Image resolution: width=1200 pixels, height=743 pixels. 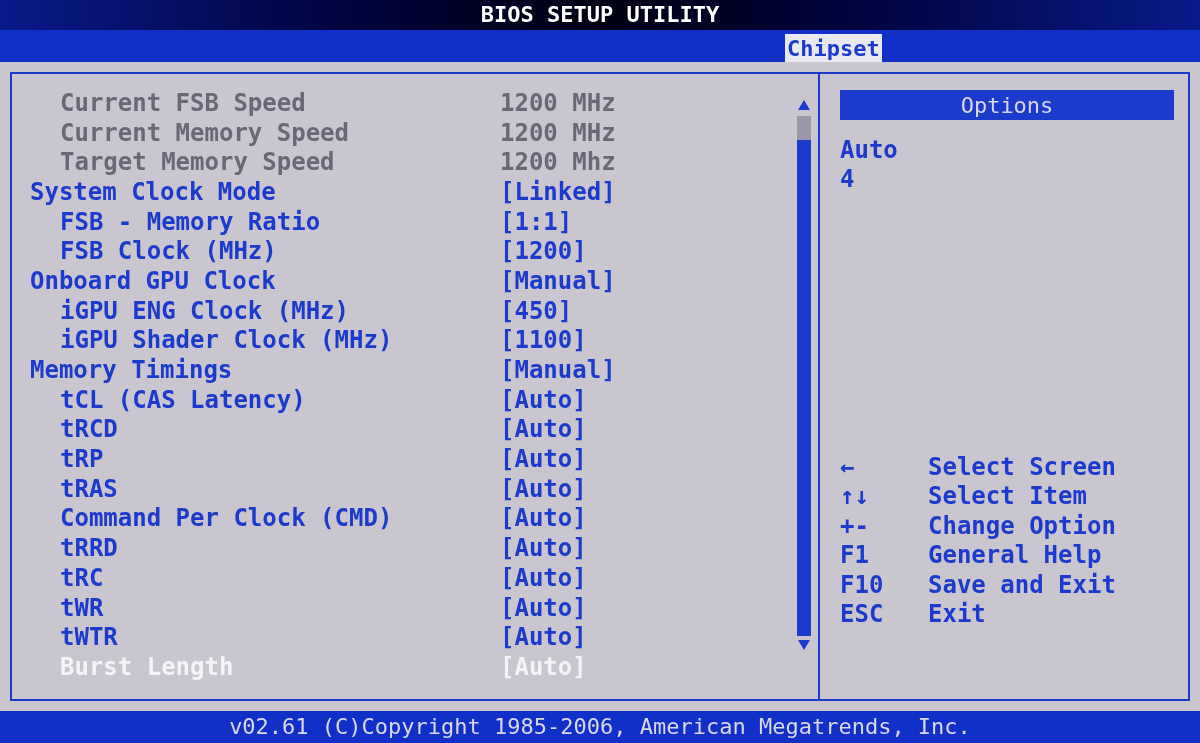 What do you see at coordinates (413, 221) in the screenshot?
I see `setting-row: FSB - Memory Ratio [1:1]` at bounding box center [413, 221].